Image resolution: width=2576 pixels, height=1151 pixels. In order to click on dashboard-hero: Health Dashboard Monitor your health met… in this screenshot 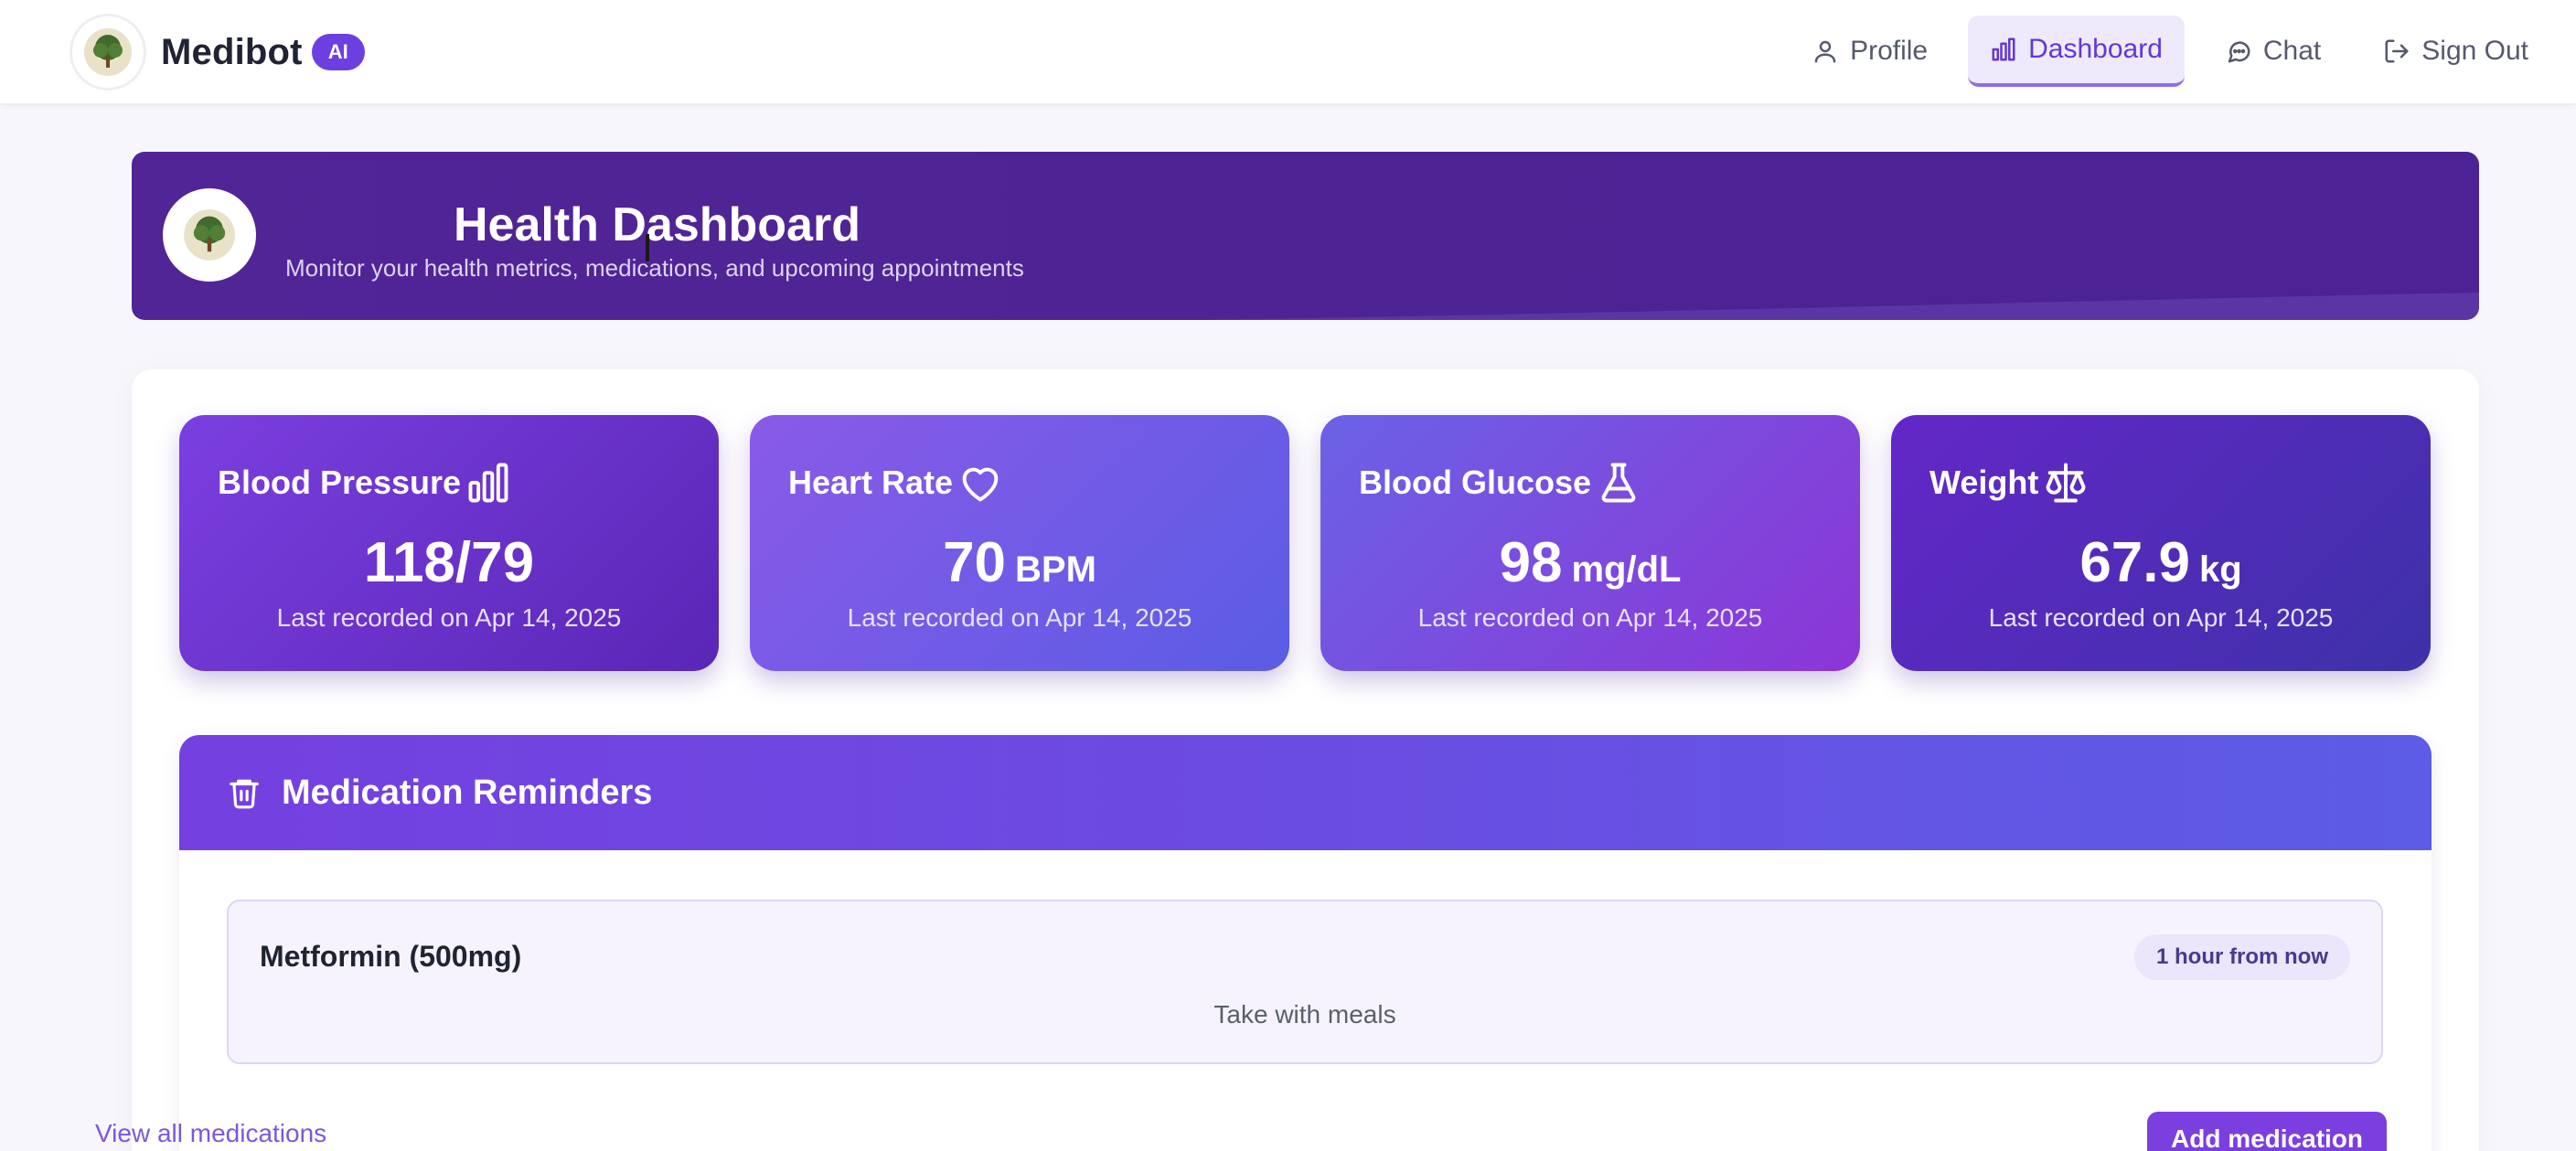, I will do `click(1305, 236)`.